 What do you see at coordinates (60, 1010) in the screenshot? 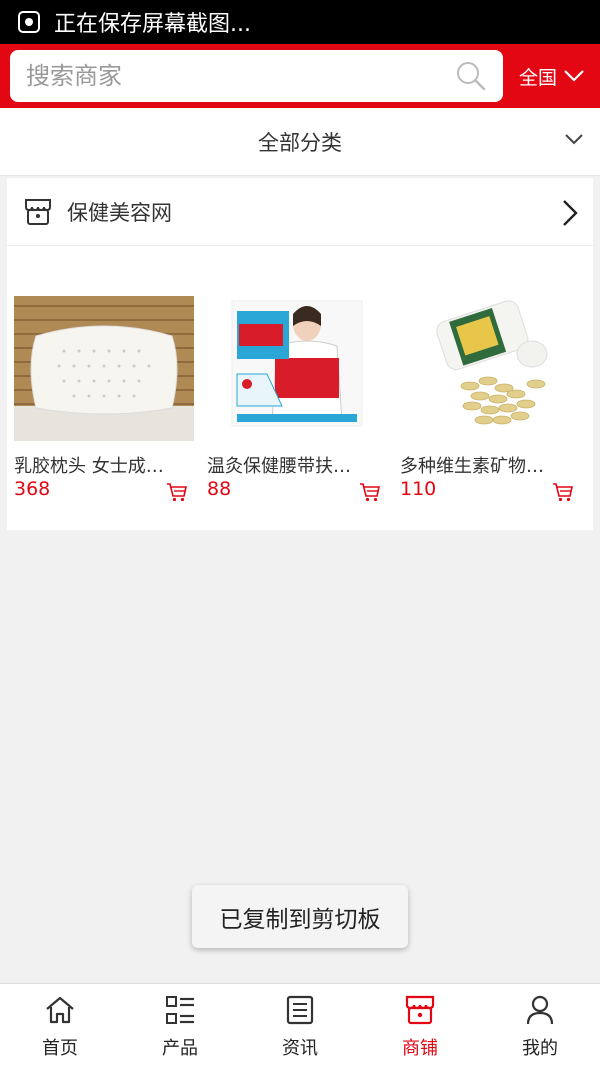
I see `home-icon` at bounding box center [60, 1010].